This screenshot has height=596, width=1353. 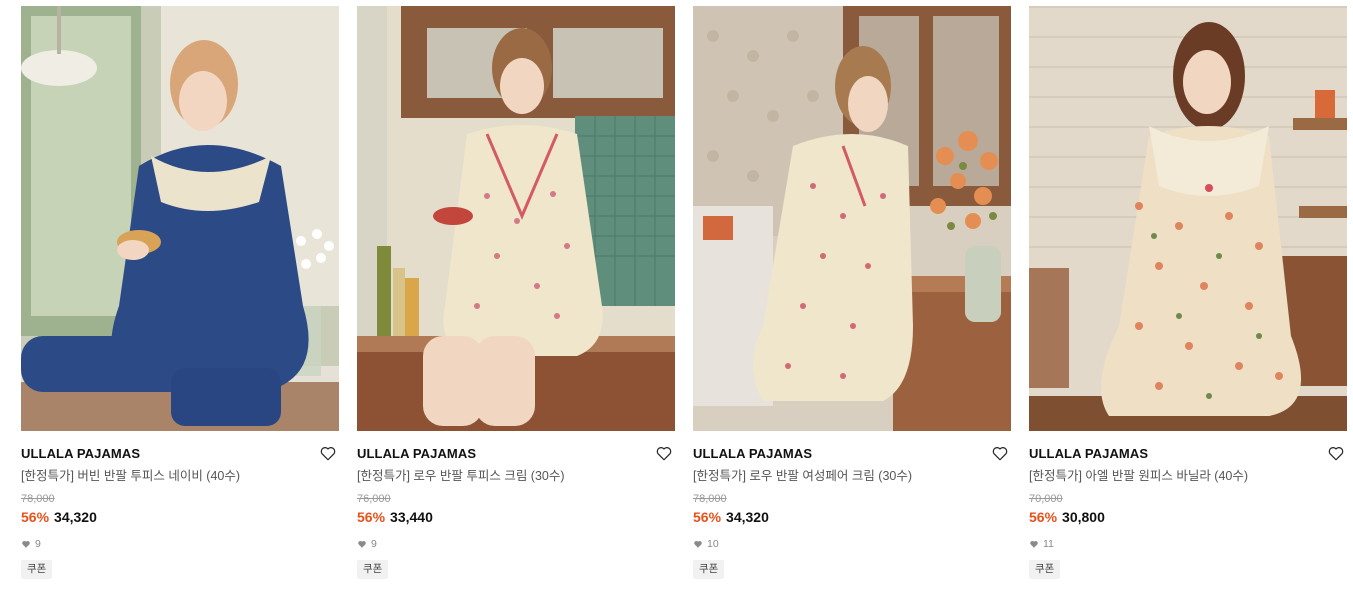 I want to click on sale-price: 30,800, so click(x=1083, y=517).